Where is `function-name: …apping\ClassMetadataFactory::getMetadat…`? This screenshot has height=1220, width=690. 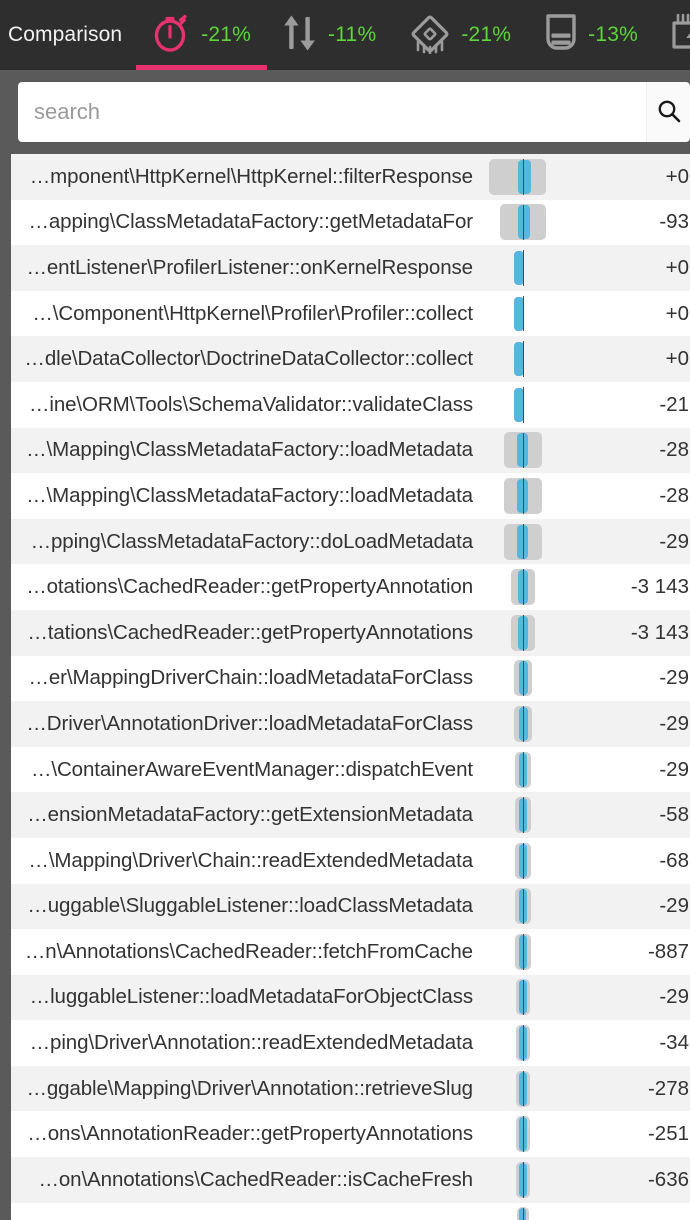
function-name: …apping\ClassMetadataFactory::getMetadat… is located at coordinates (250, 222).